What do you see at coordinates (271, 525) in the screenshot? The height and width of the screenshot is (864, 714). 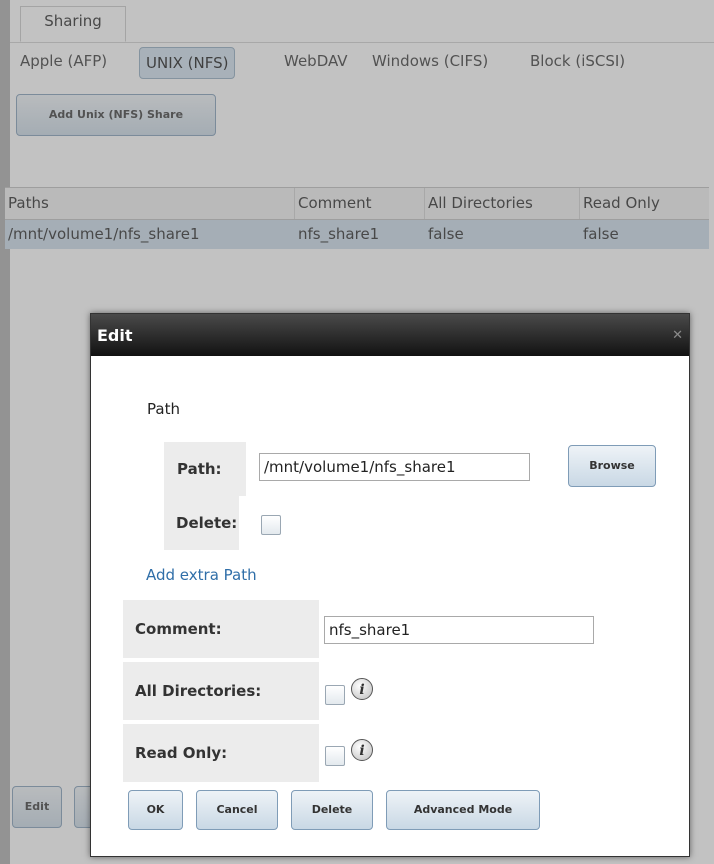 I see `delete-path-checkbox` at bounding box center [271, 525].